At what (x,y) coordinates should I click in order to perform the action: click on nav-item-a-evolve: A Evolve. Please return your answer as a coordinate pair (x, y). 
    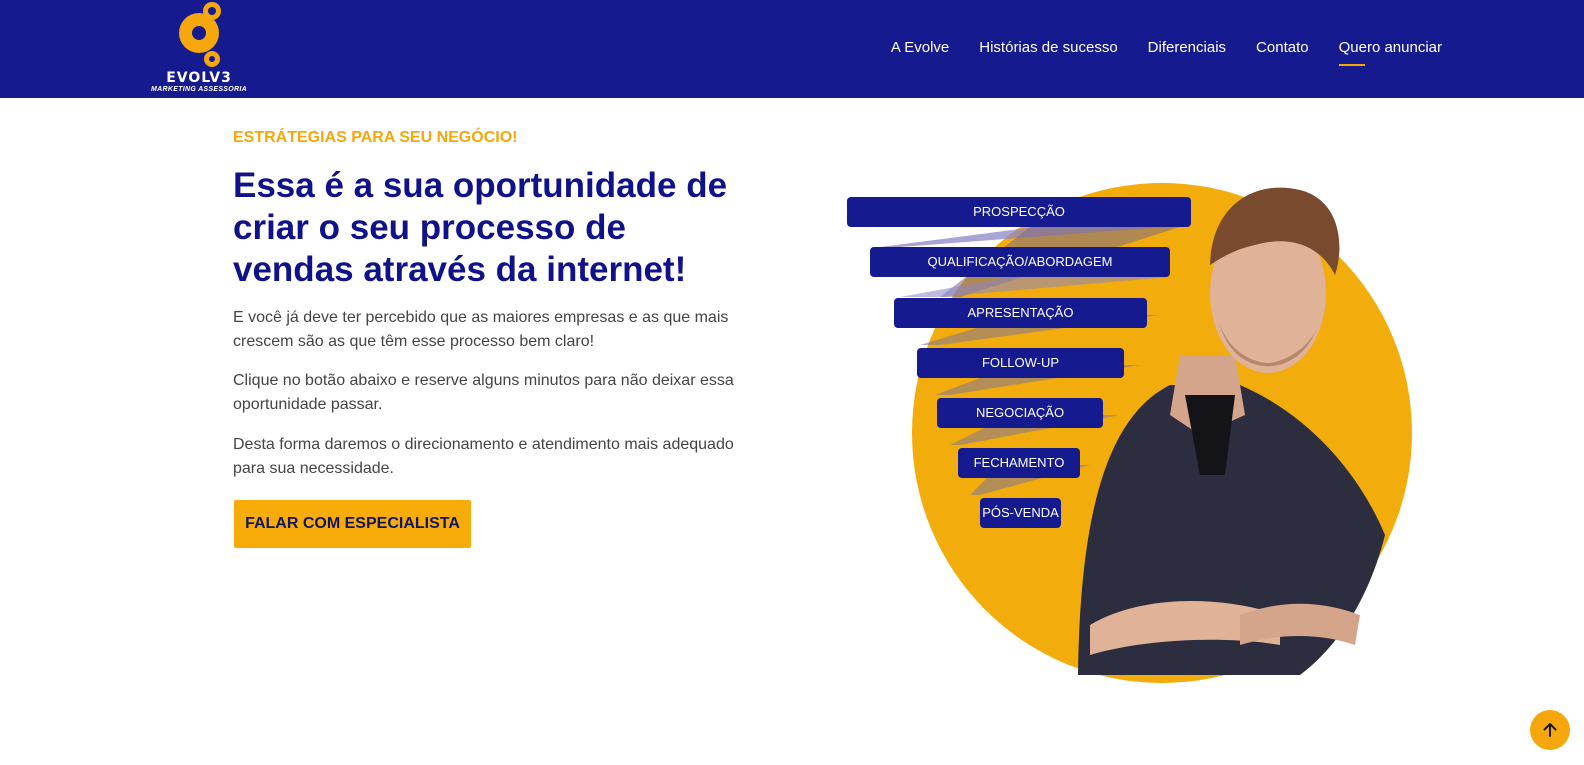
    Looking at the image, I should click on (920, 48).